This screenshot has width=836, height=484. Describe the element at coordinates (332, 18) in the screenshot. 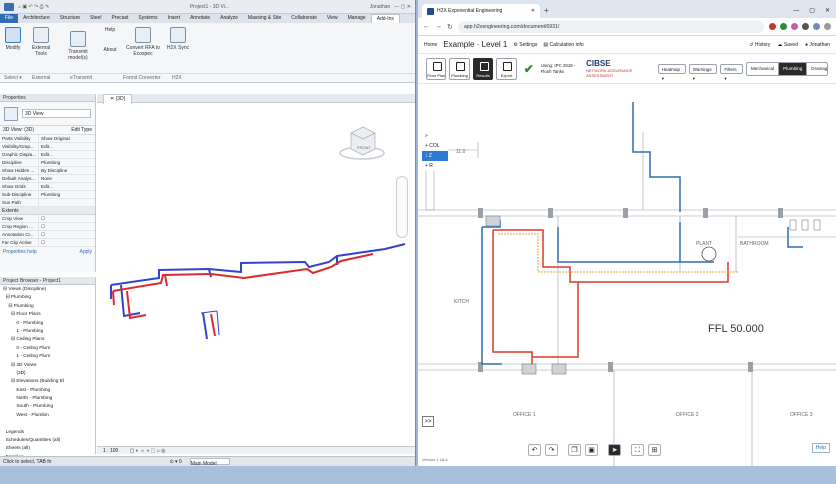

I see `tab-view: View` at that location.